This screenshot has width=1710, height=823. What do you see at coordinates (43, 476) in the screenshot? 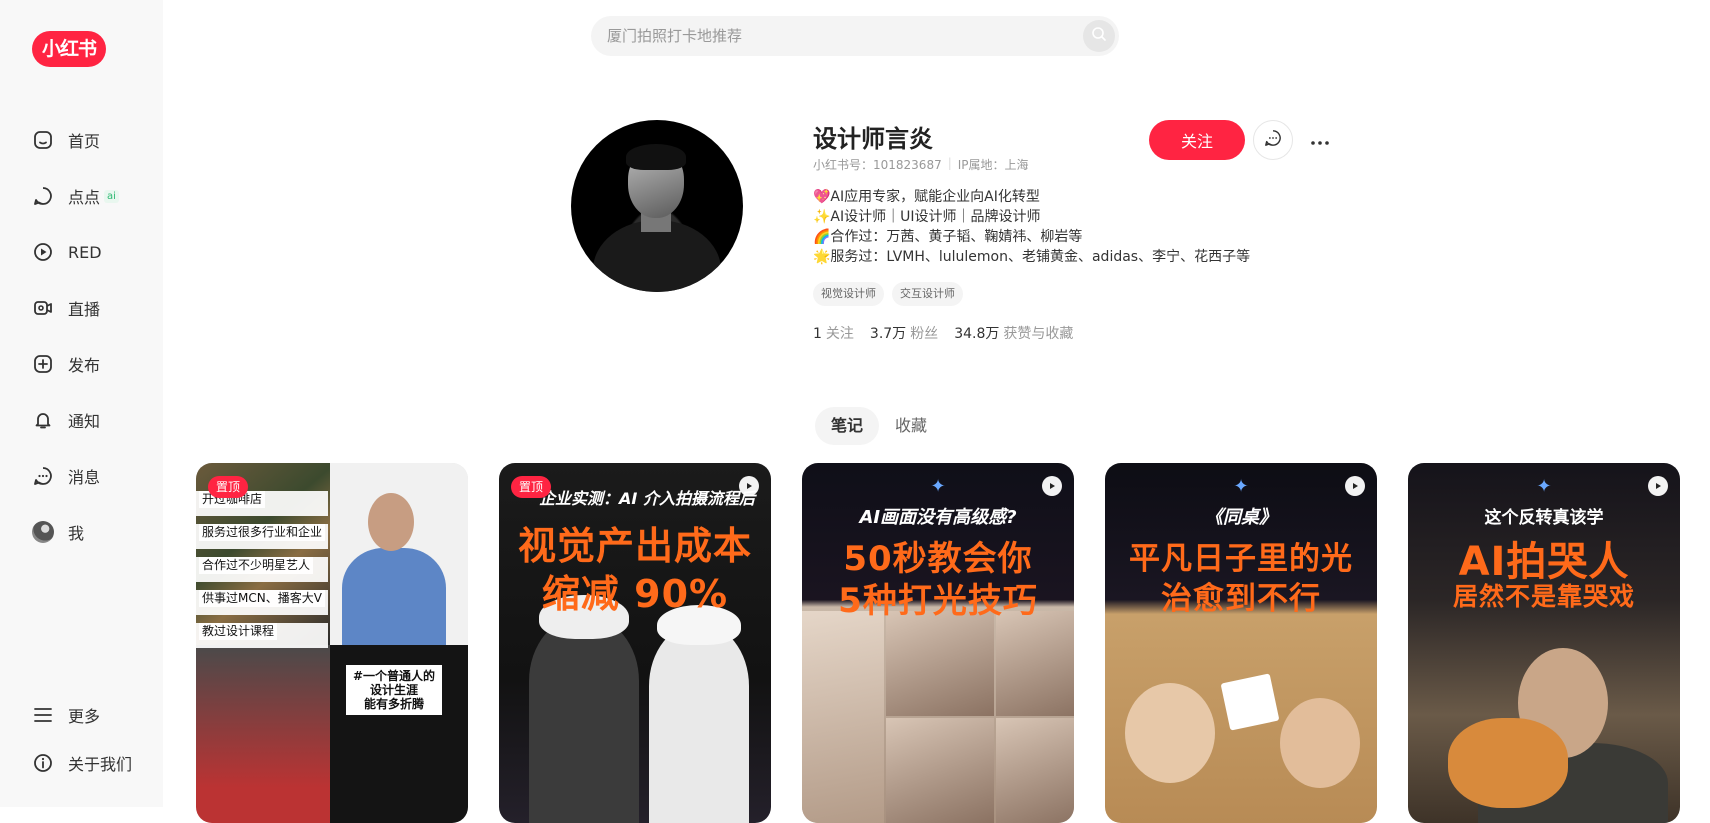
I see `message-icon` at bounding box center [43, 476].